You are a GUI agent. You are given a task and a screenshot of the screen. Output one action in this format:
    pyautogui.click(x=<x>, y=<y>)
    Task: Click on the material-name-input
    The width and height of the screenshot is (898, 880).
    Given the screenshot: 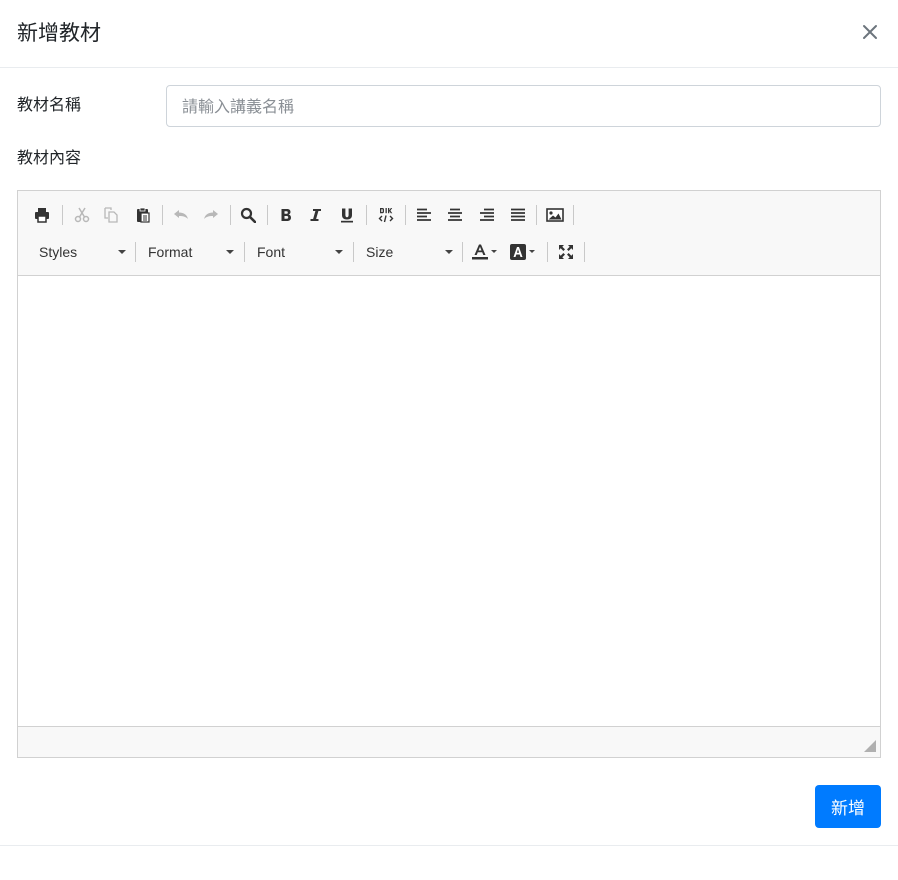 What is the action you would take?
    pyautogui.click(x=523, y=106)
    